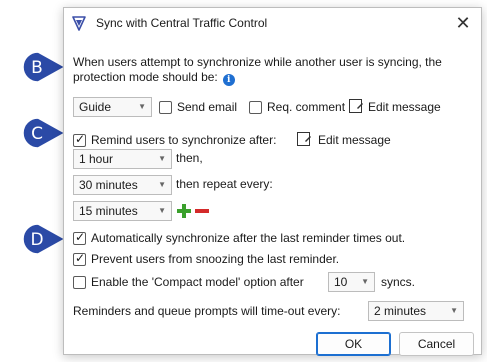 The height and width of the screenshot is (362, 487). What do you see at coordinates (197, 282) in the screenshot?
I see `compact-model-label: Enable the 'Compact model' option after` at bounding box center [197, 282].